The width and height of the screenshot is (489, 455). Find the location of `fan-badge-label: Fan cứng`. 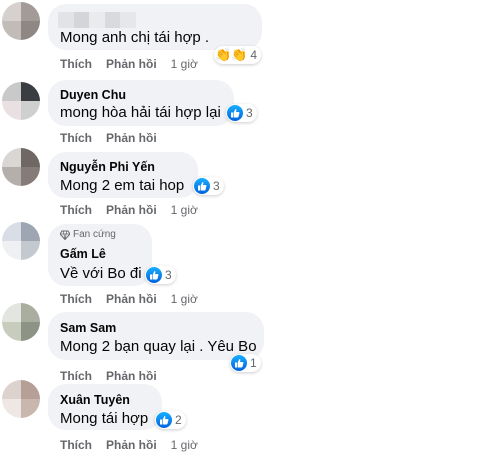

fan-badge-label: Fan cứng is located at coordinates (94, 234).